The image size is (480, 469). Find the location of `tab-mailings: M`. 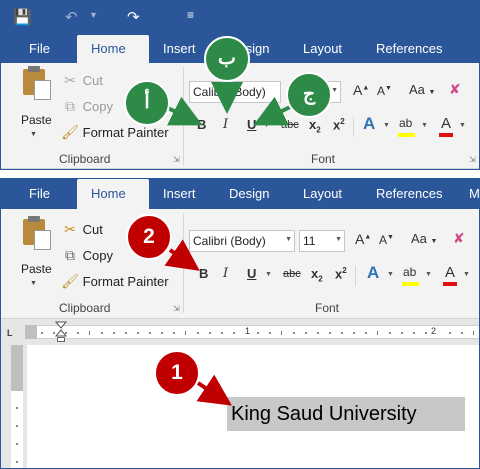

tab-mailings: M is located at coordinates (474, 194).